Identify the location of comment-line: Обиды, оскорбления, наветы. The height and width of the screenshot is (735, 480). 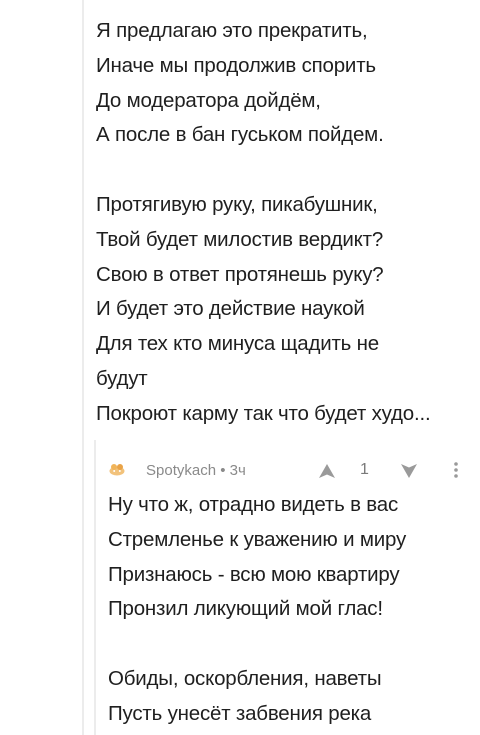
(245, 678).